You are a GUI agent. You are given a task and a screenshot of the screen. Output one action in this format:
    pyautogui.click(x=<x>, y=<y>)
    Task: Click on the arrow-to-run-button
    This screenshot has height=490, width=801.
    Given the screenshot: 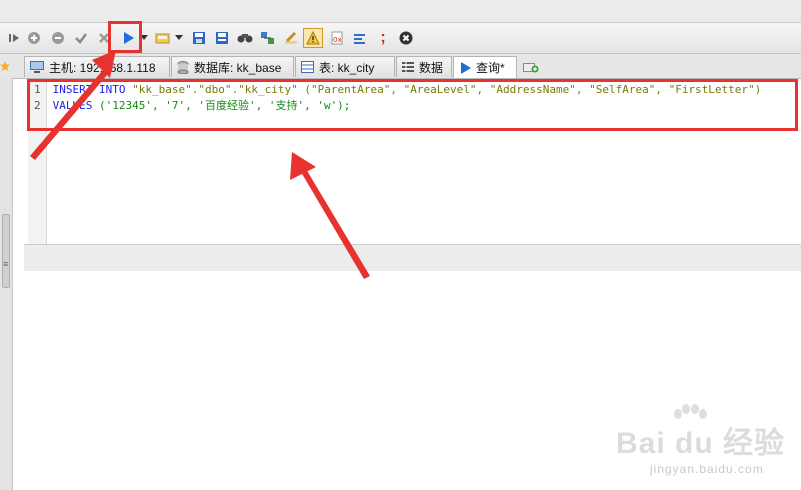 What is the action you would take?
    pyautogui.click(x=73, y=105)
    